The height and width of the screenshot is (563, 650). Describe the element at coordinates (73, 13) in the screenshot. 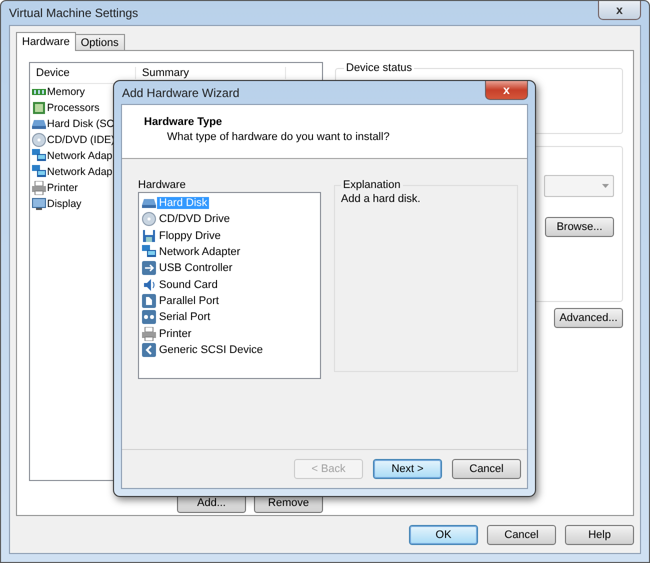

I see `window-title: Virtual Machine Settings` at that location.